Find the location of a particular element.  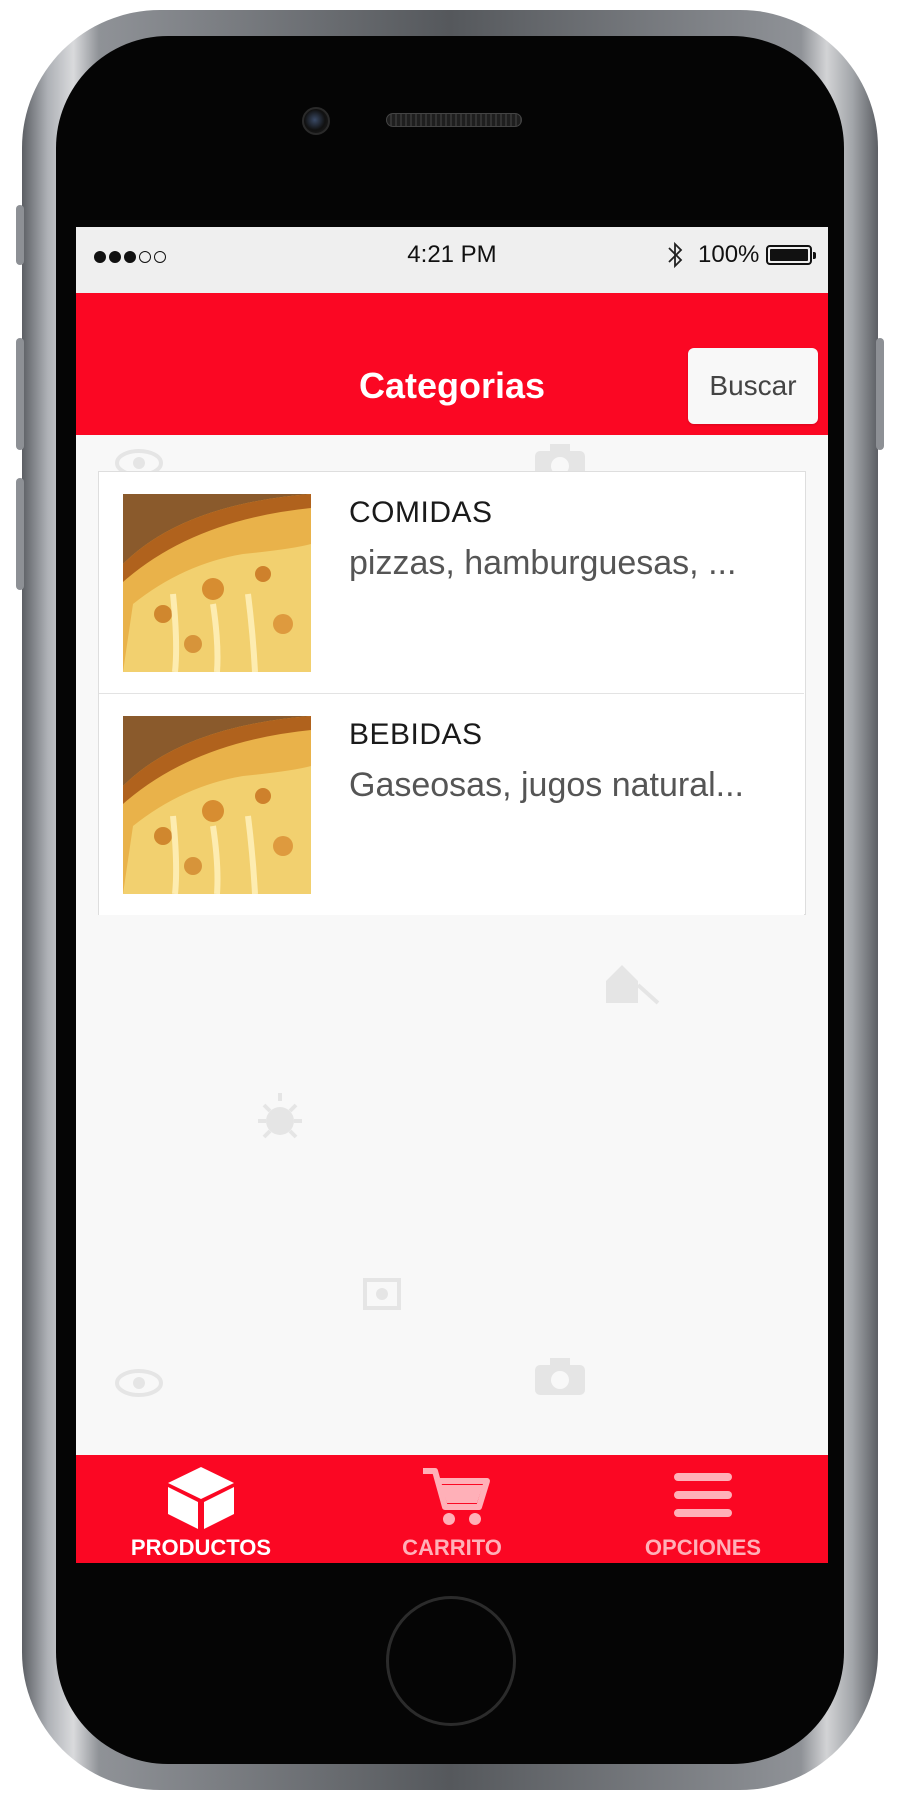

home-button is located at coordinates (451, 1661).